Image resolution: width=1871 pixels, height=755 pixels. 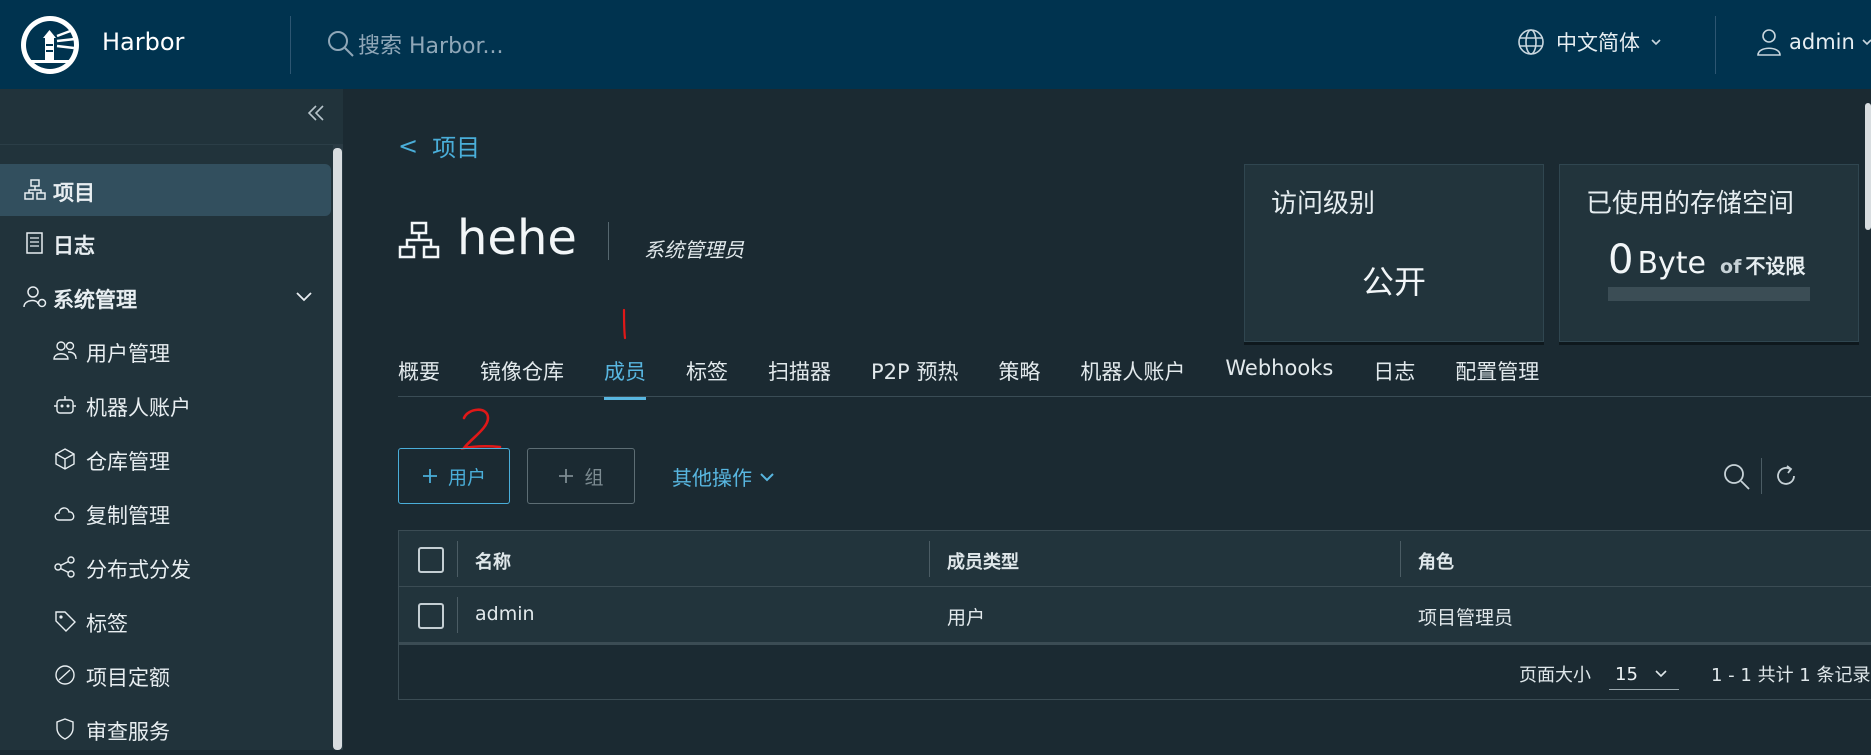 What do you see at coordinates (128, 516) in the screenshot?
I see `sidebar-item-label: 复制管理` at bounding box center [128, 516].